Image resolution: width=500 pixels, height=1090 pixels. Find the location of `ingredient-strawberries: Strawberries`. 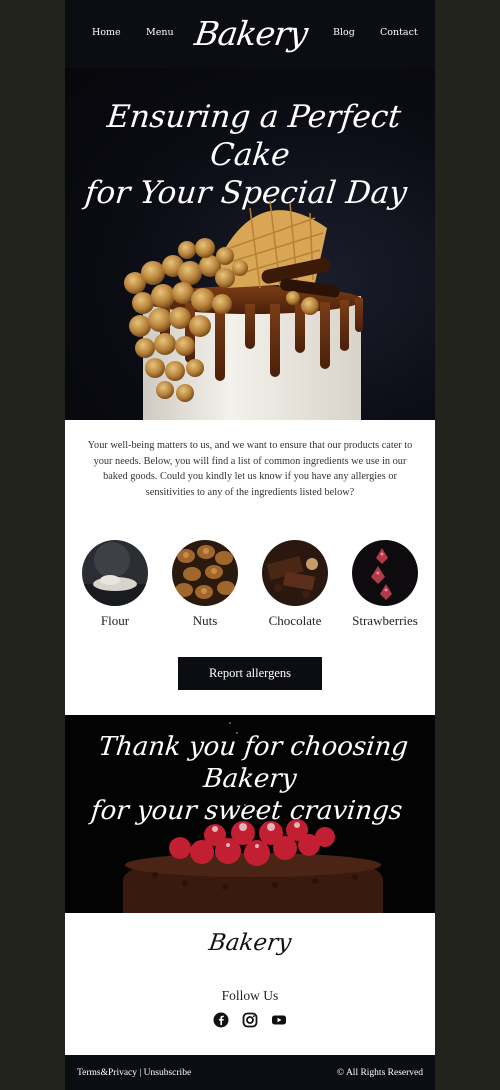

ingredient-strawberries: Strawberries is located at coordinates (385, 584).